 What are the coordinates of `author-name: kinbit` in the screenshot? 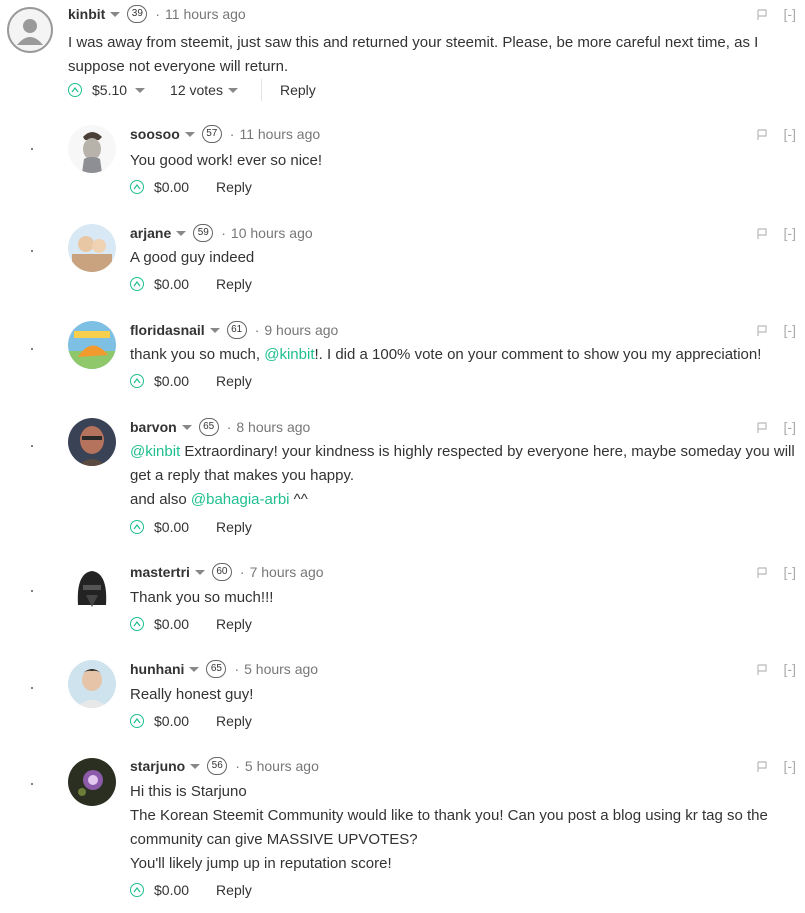 It's located at (86, 14).